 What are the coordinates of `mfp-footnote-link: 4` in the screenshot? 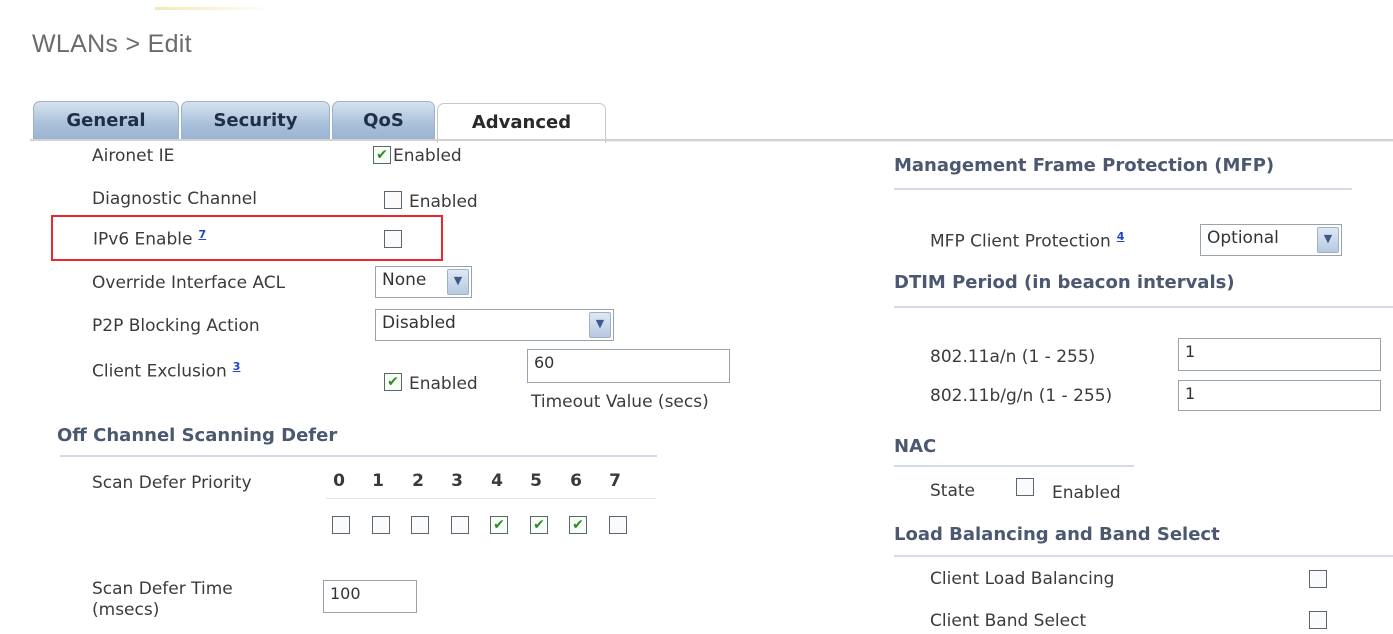 It's located at (1121, 236).